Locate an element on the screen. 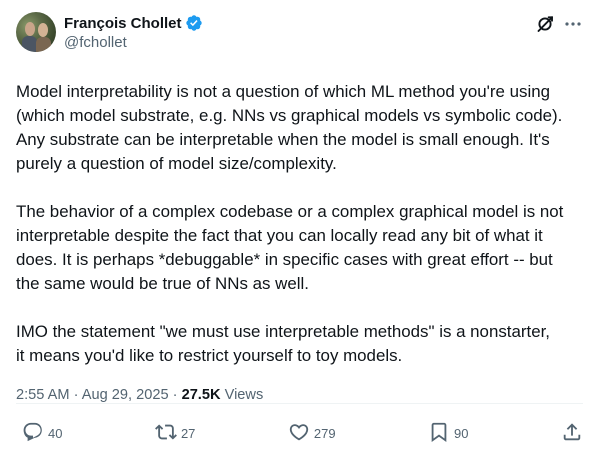 This screenshot has width=599, height=457. avatar-face-left is located at coordinates (30, 29).